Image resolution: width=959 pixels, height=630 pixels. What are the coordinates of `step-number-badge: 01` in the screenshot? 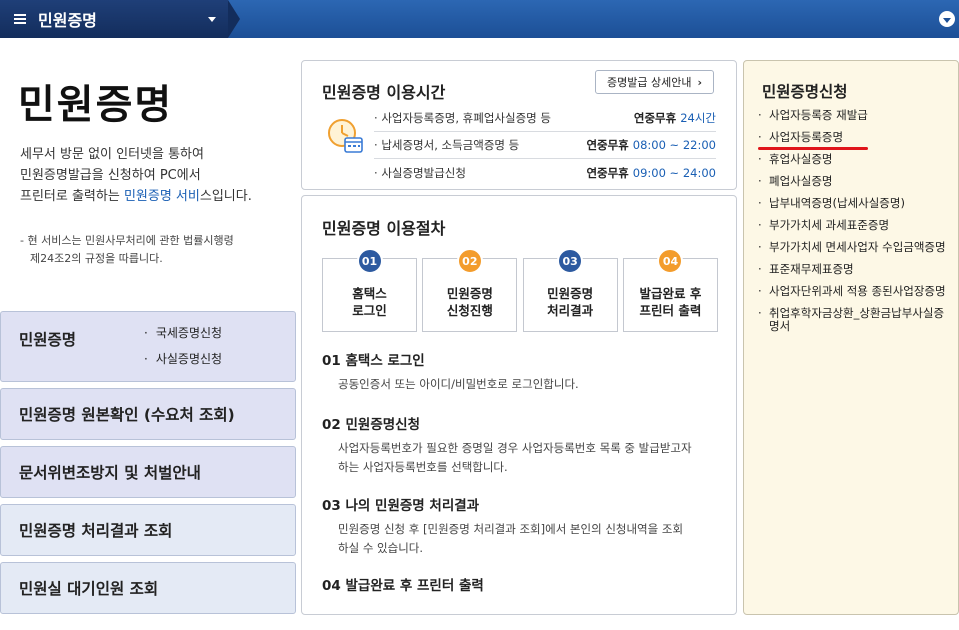 It's located at (369, 261).